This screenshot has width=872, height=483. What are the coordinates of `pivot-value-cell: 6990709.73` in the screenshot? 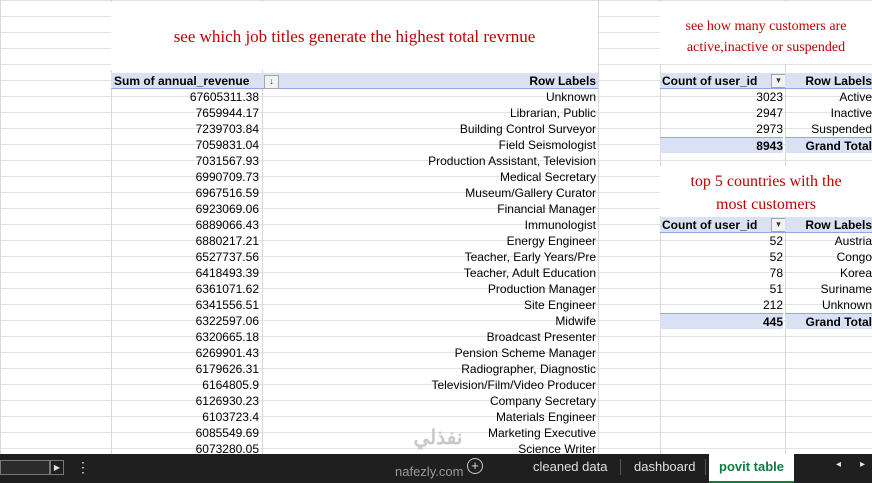 It's located at (185, 177).